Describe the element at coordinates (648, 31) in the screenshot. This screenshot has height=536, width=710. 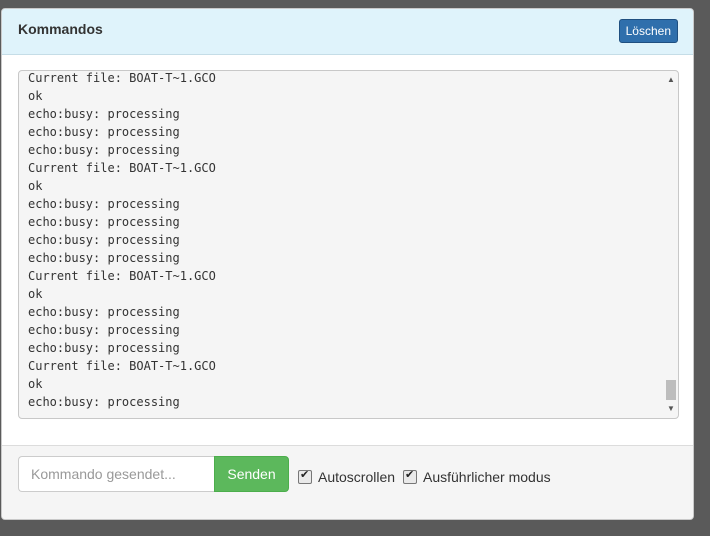
I see `clear-button: Löschen` at that location.